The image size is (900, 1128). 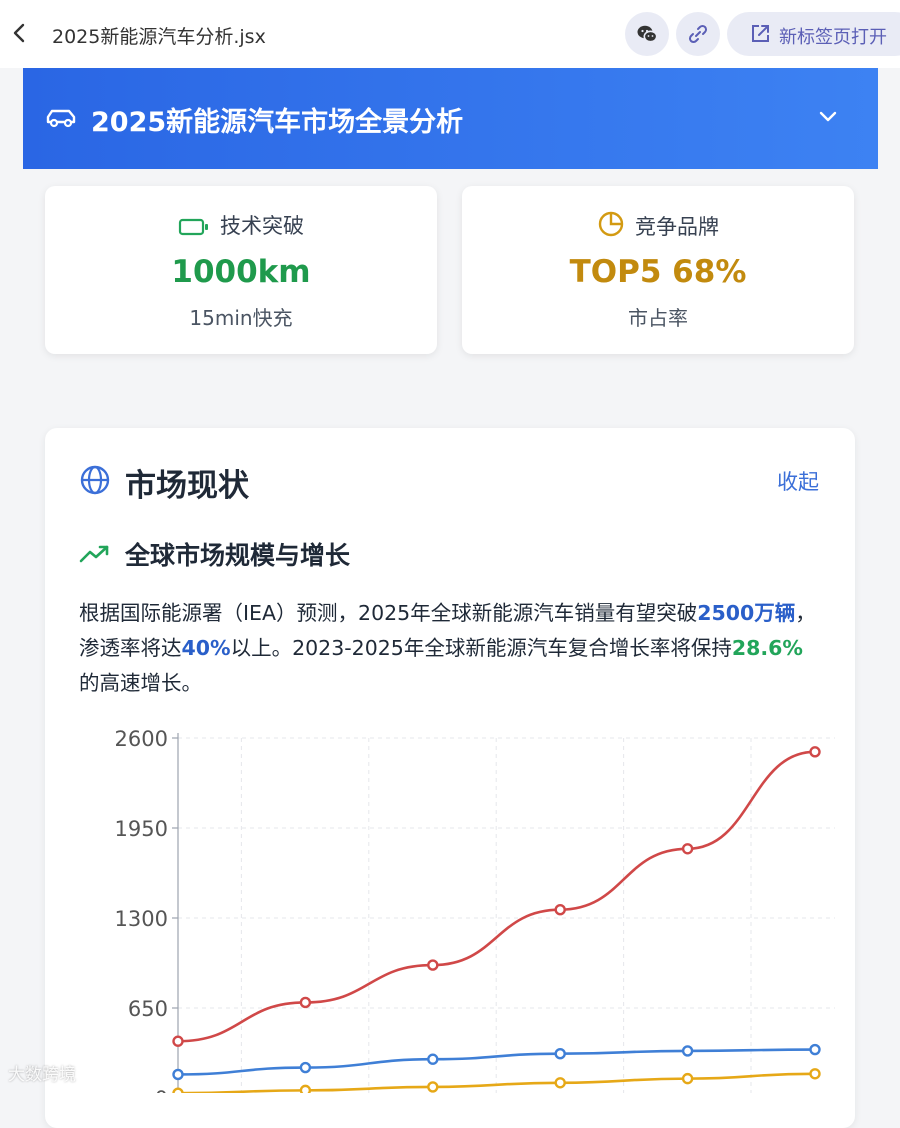 I want to click on collapse-button: 收起, so click(x=798, y=481).